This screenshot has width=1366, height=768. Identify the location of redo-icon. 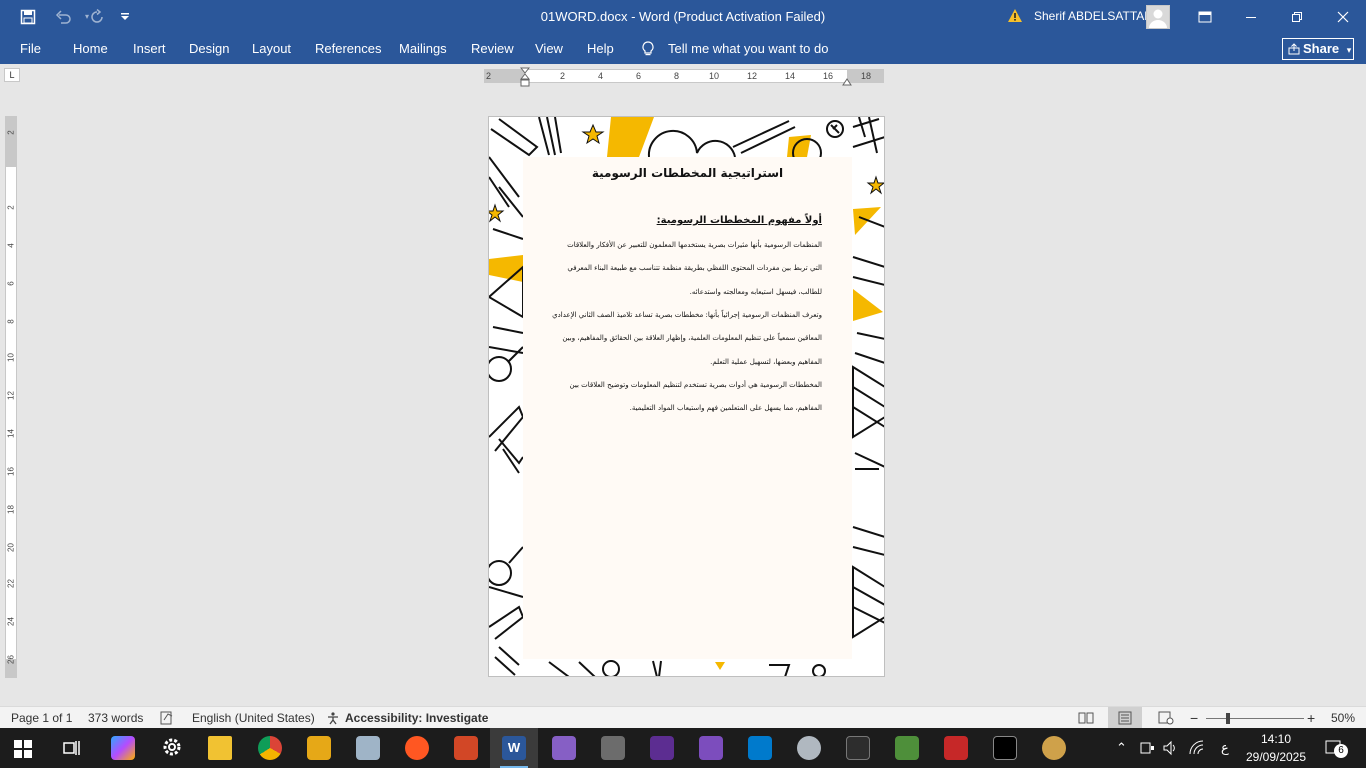
(97, 16).